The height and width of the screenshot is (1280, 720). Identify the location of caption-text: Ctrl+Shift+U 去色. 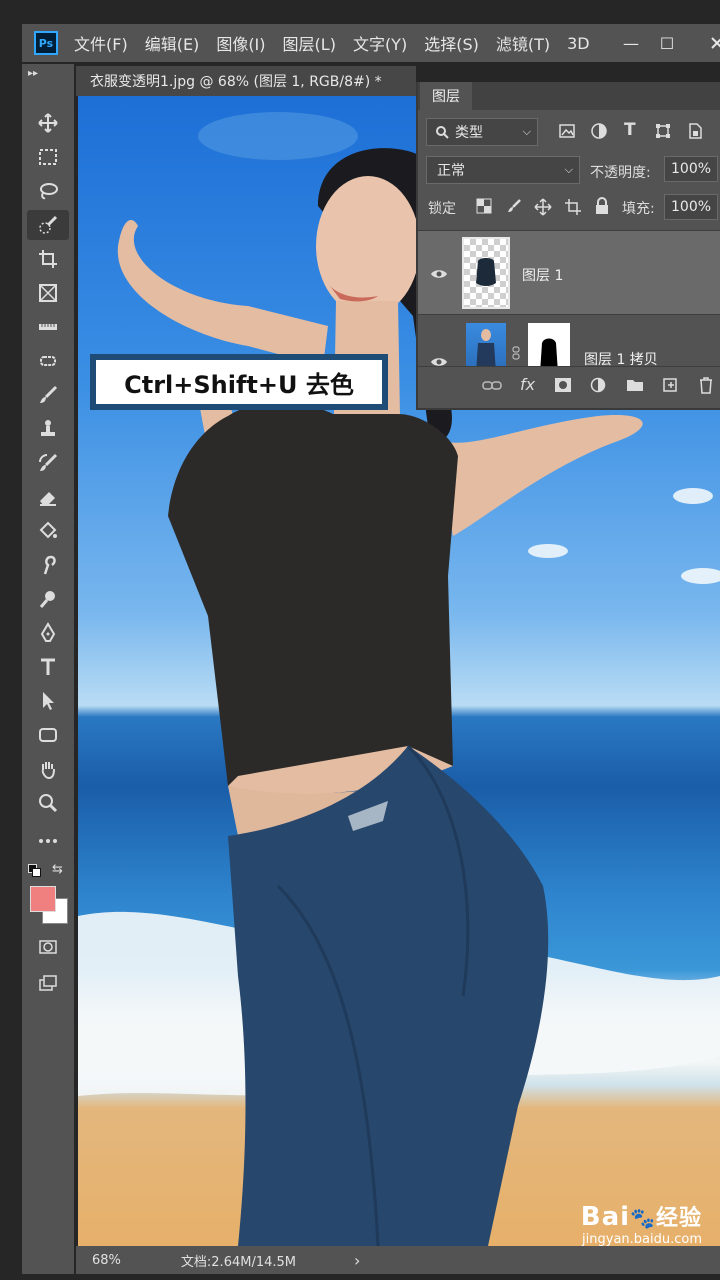
(239, 382).